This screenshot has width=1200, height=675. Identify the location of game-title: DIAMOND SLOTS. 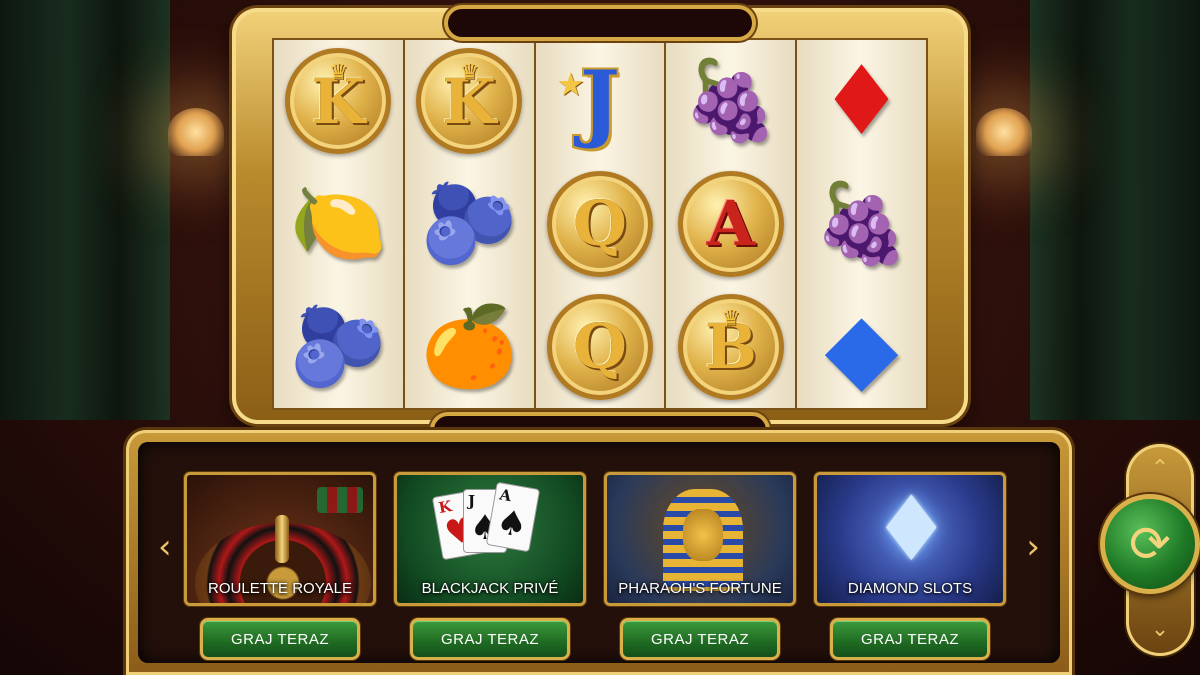
(910, 588).